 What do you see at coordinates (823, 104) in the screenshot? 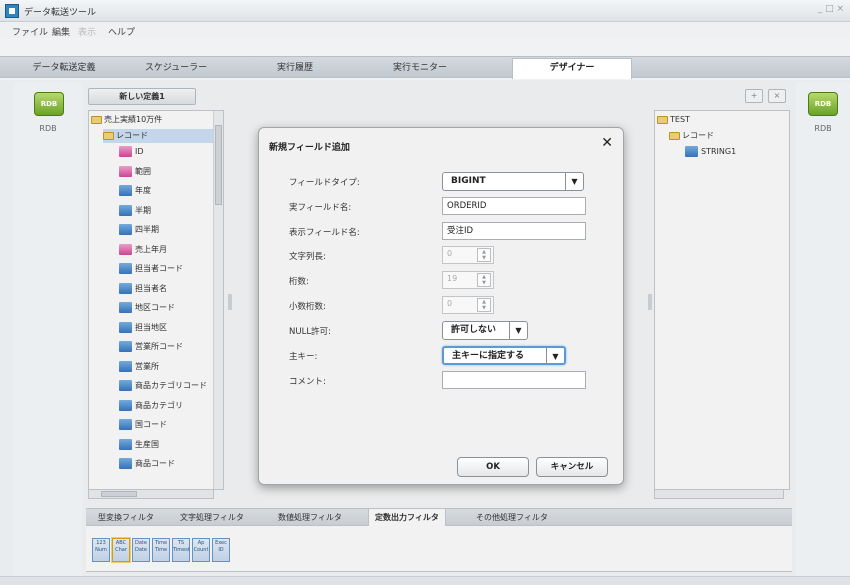
I see `rdb-target-icon: RDB` at bounding box center [823, 104].